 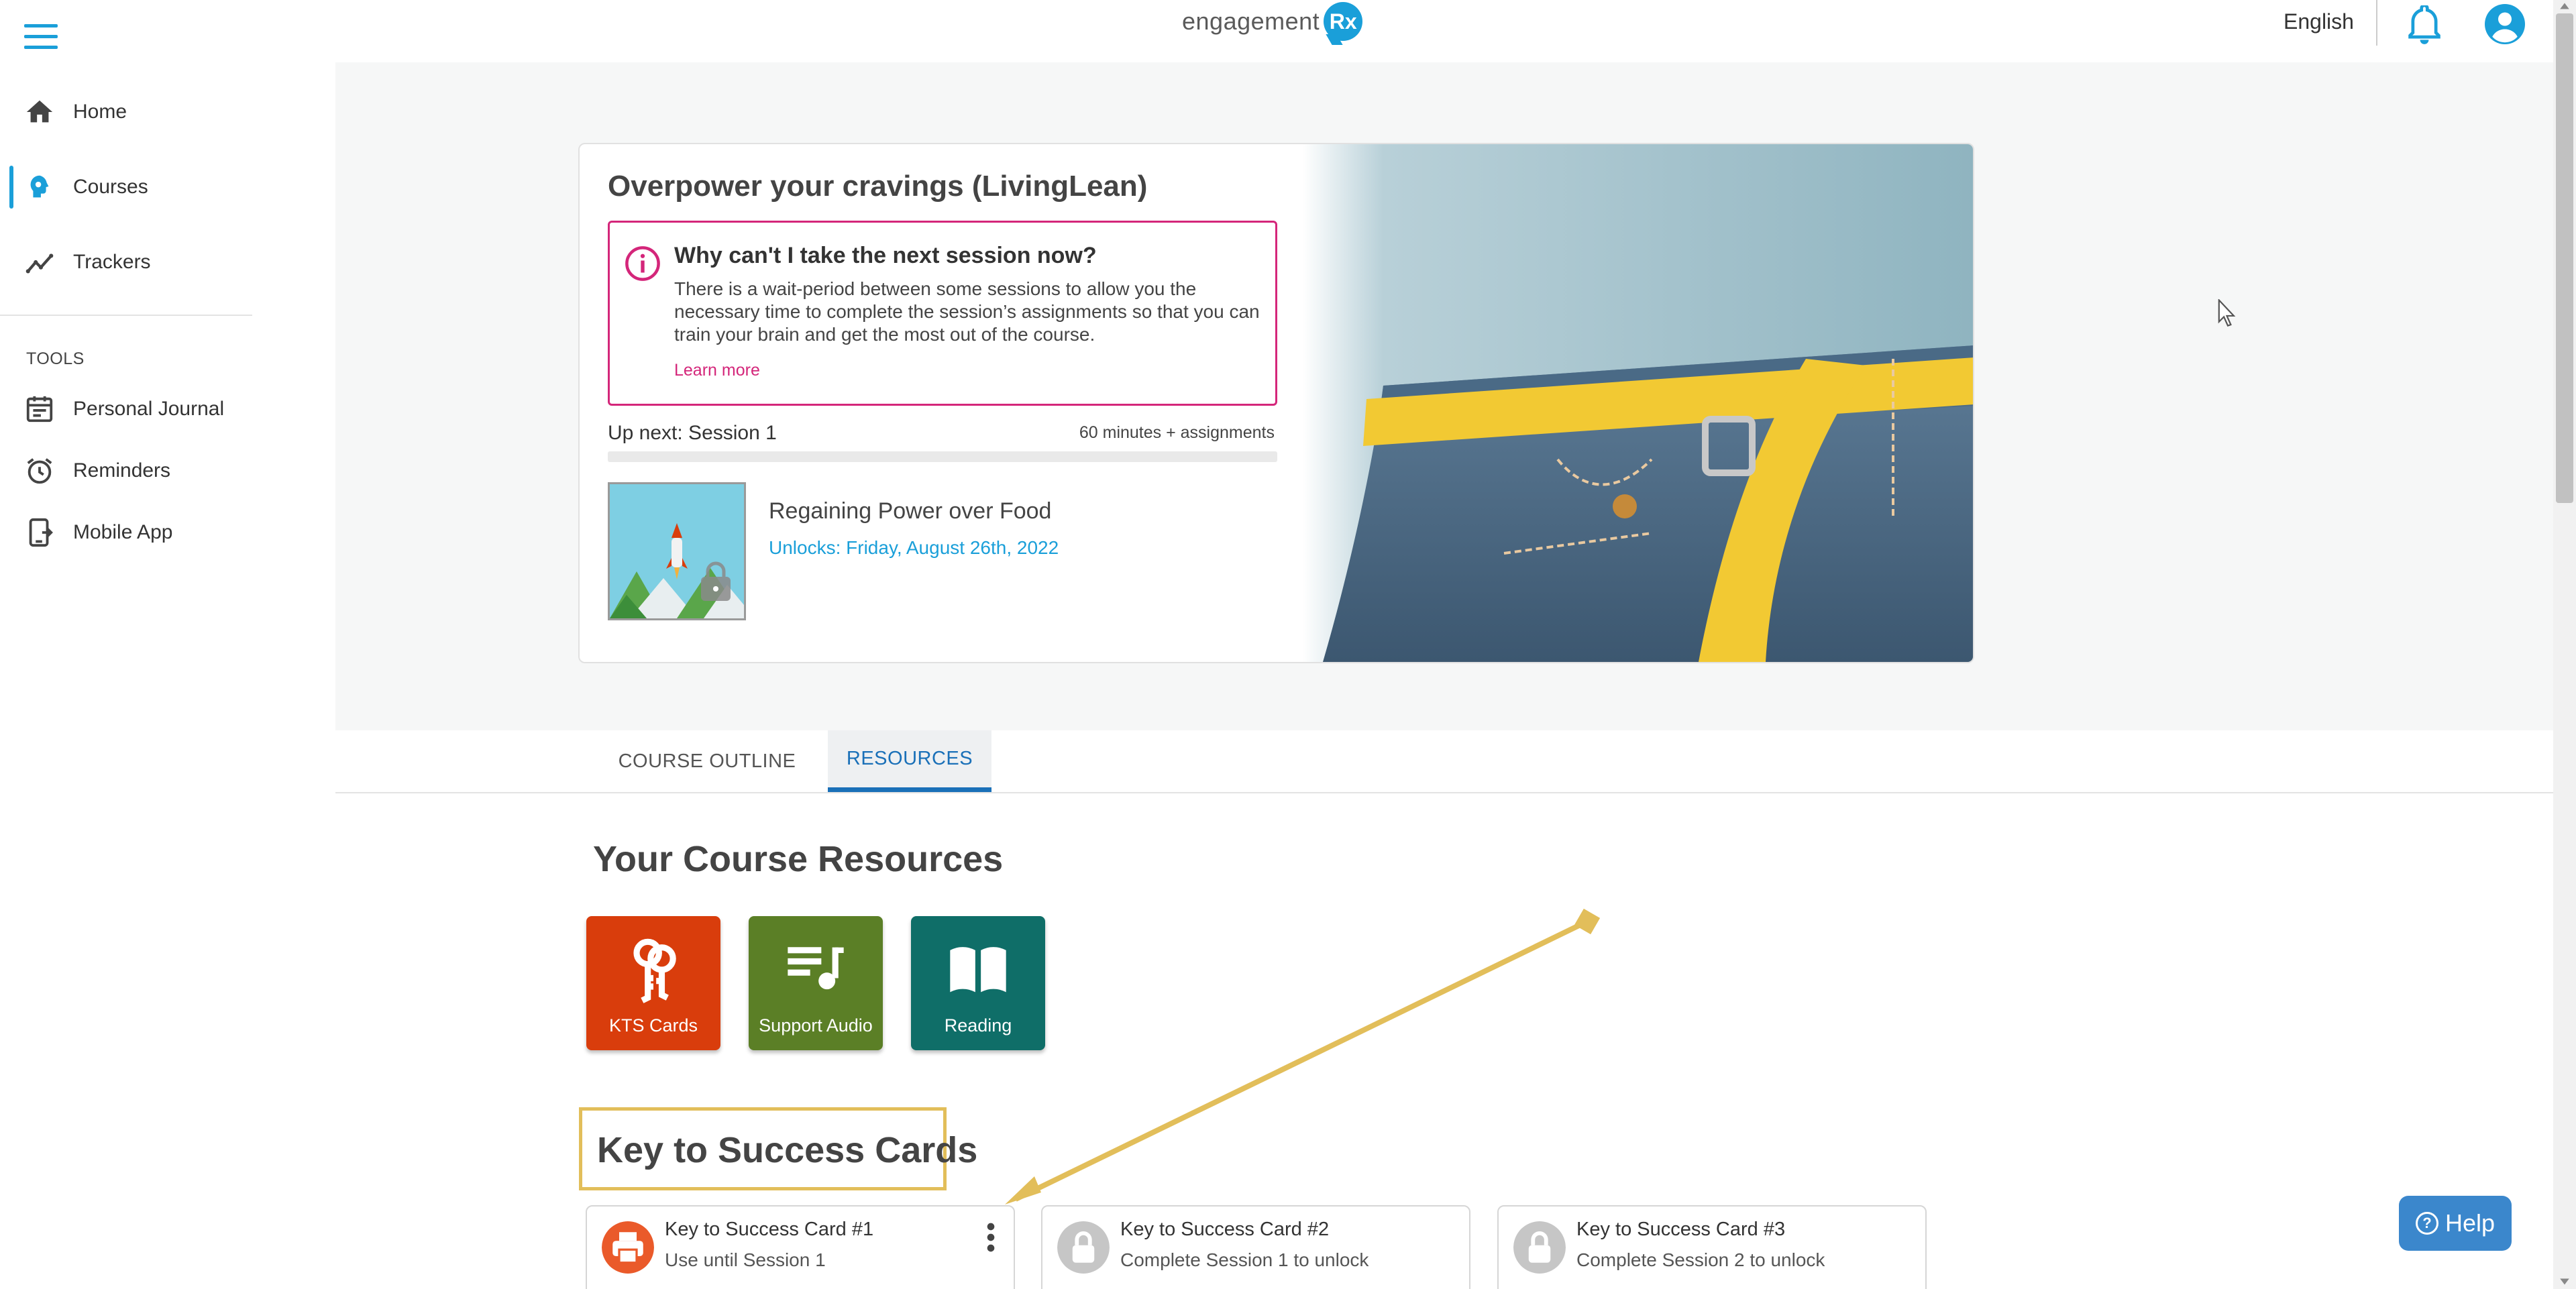 What do you see at coordinates (816, 969) in the screenshot?
I see `playlist-music-icon` at bounding box center [816, 969].